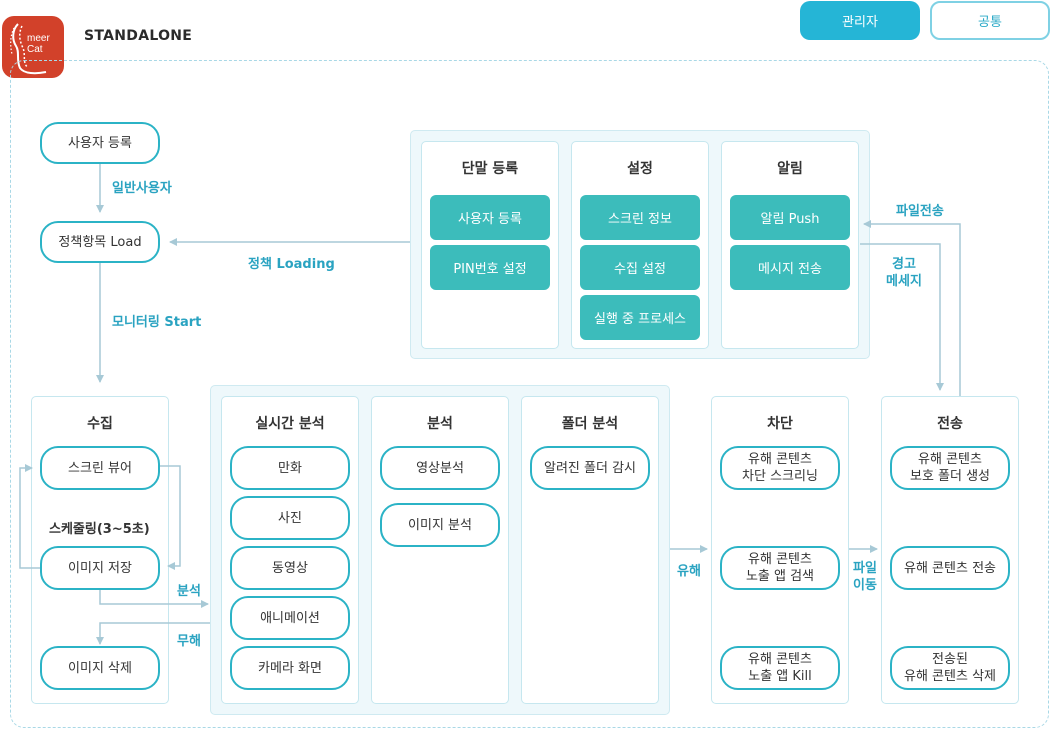 Image resolution: width=1050 pixels, height=730 pixels. What do you see at coordinates (640, 317) in the screenshot?
I see `running-process-button: 실행 중 프로세스` at bounding box center [640, 317].